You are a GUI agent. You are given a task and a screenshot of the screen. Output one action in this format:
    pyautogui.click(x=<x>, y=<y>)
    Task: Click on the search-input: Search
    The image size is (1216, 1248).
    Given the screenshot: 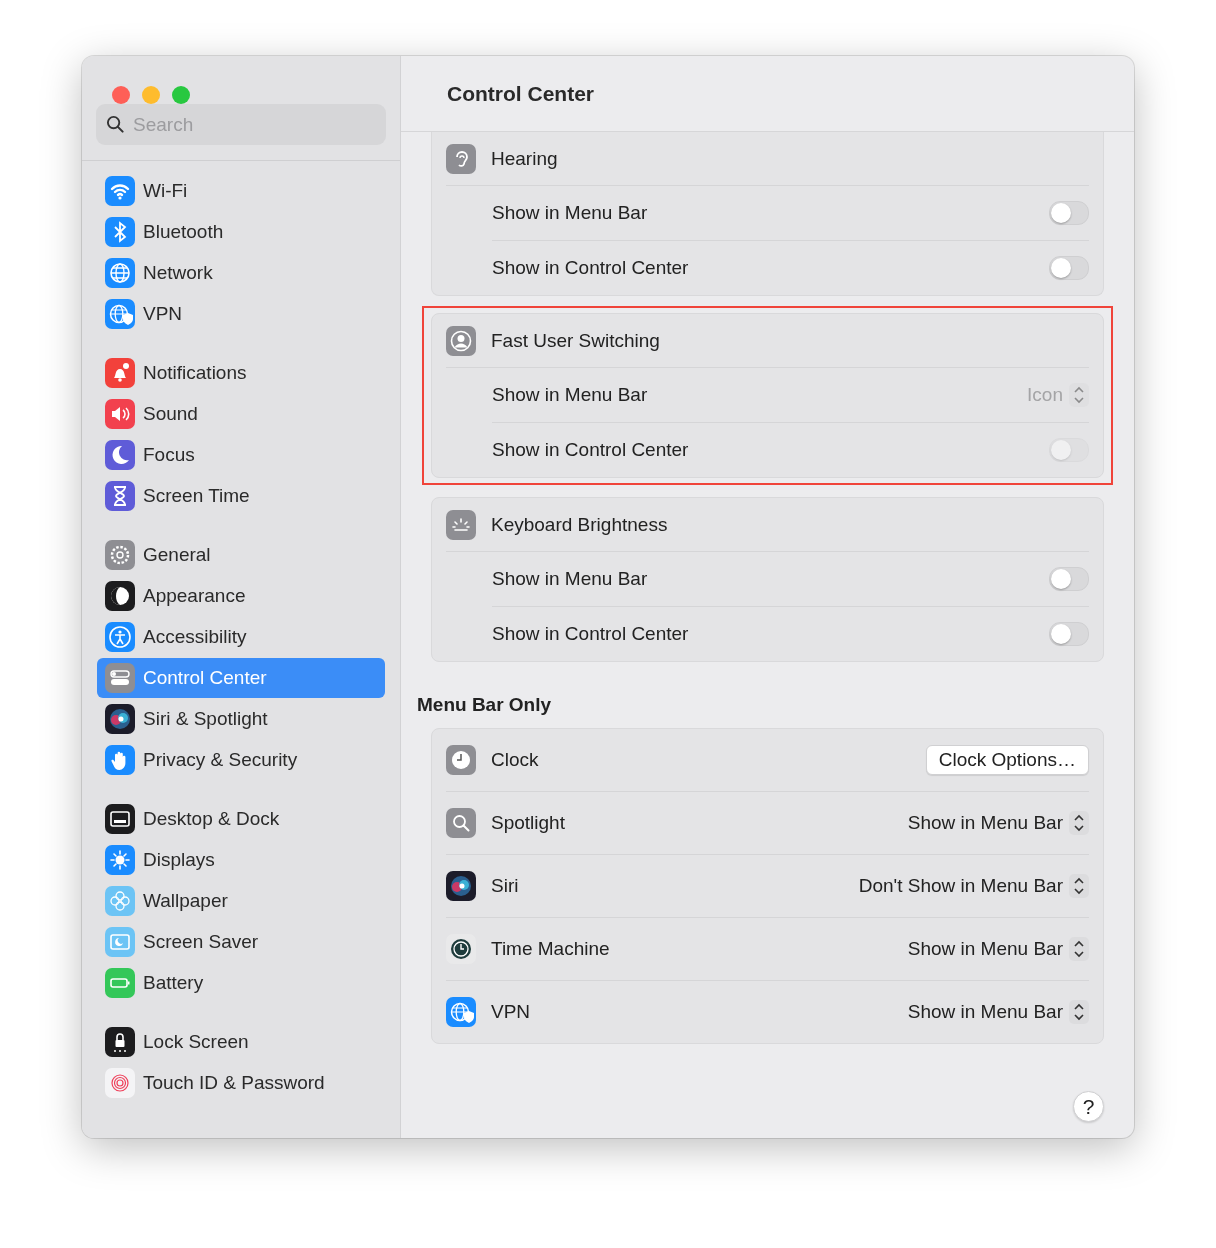 What is the action you would take?
    pyautogui.click(x=254, y=124)
    